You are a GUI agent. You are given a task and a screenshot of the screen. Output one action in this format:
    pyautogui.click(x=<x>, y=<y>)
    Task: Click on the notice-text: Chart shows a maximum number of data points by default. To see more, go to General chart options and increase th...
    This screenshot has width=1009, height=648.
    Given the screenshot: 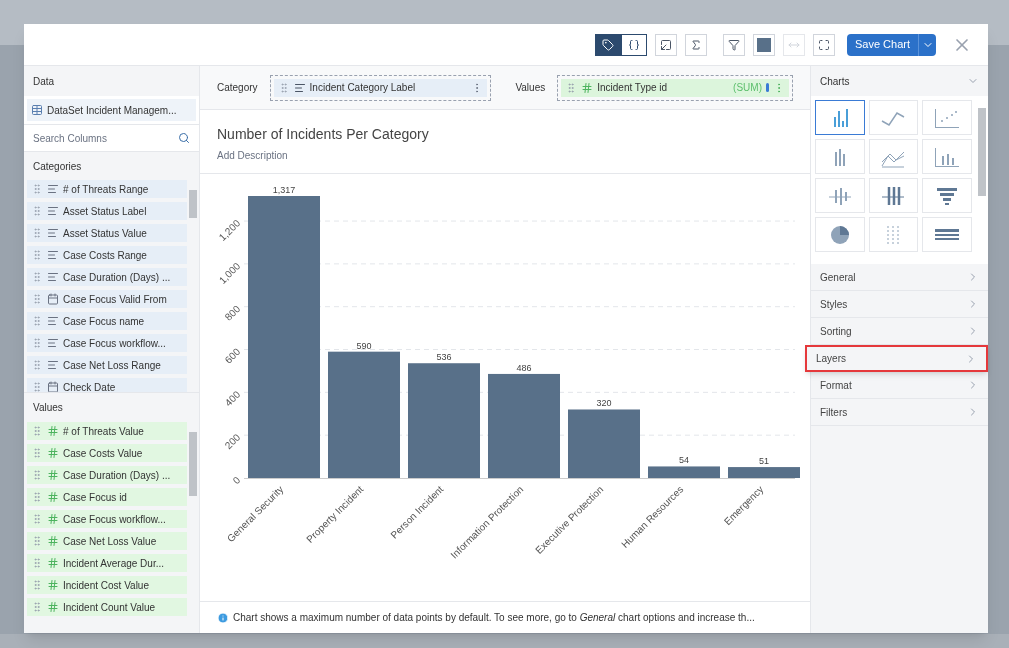 What is the action you would take?
    pyautogui.click(x=494, y=618)
    